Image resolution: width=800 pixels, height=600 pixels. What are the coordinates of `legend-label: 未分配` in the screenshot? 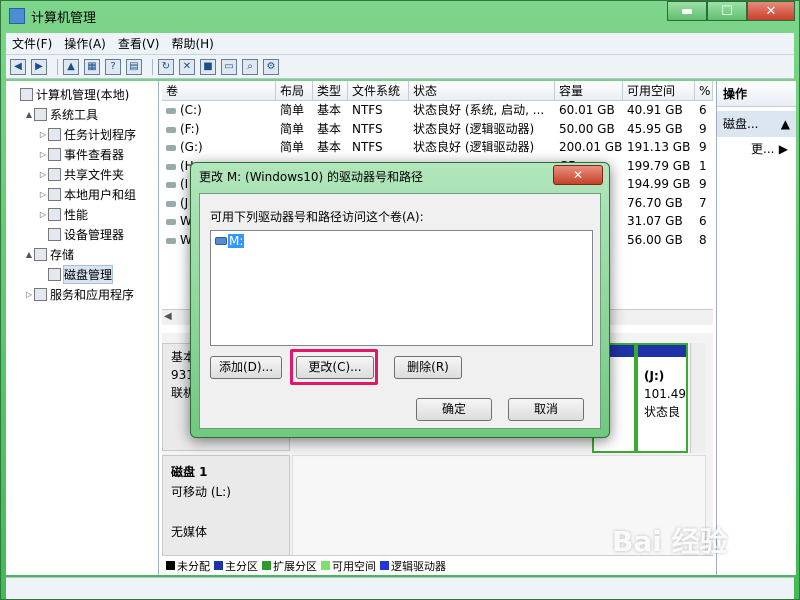 It's located at (193, 566).